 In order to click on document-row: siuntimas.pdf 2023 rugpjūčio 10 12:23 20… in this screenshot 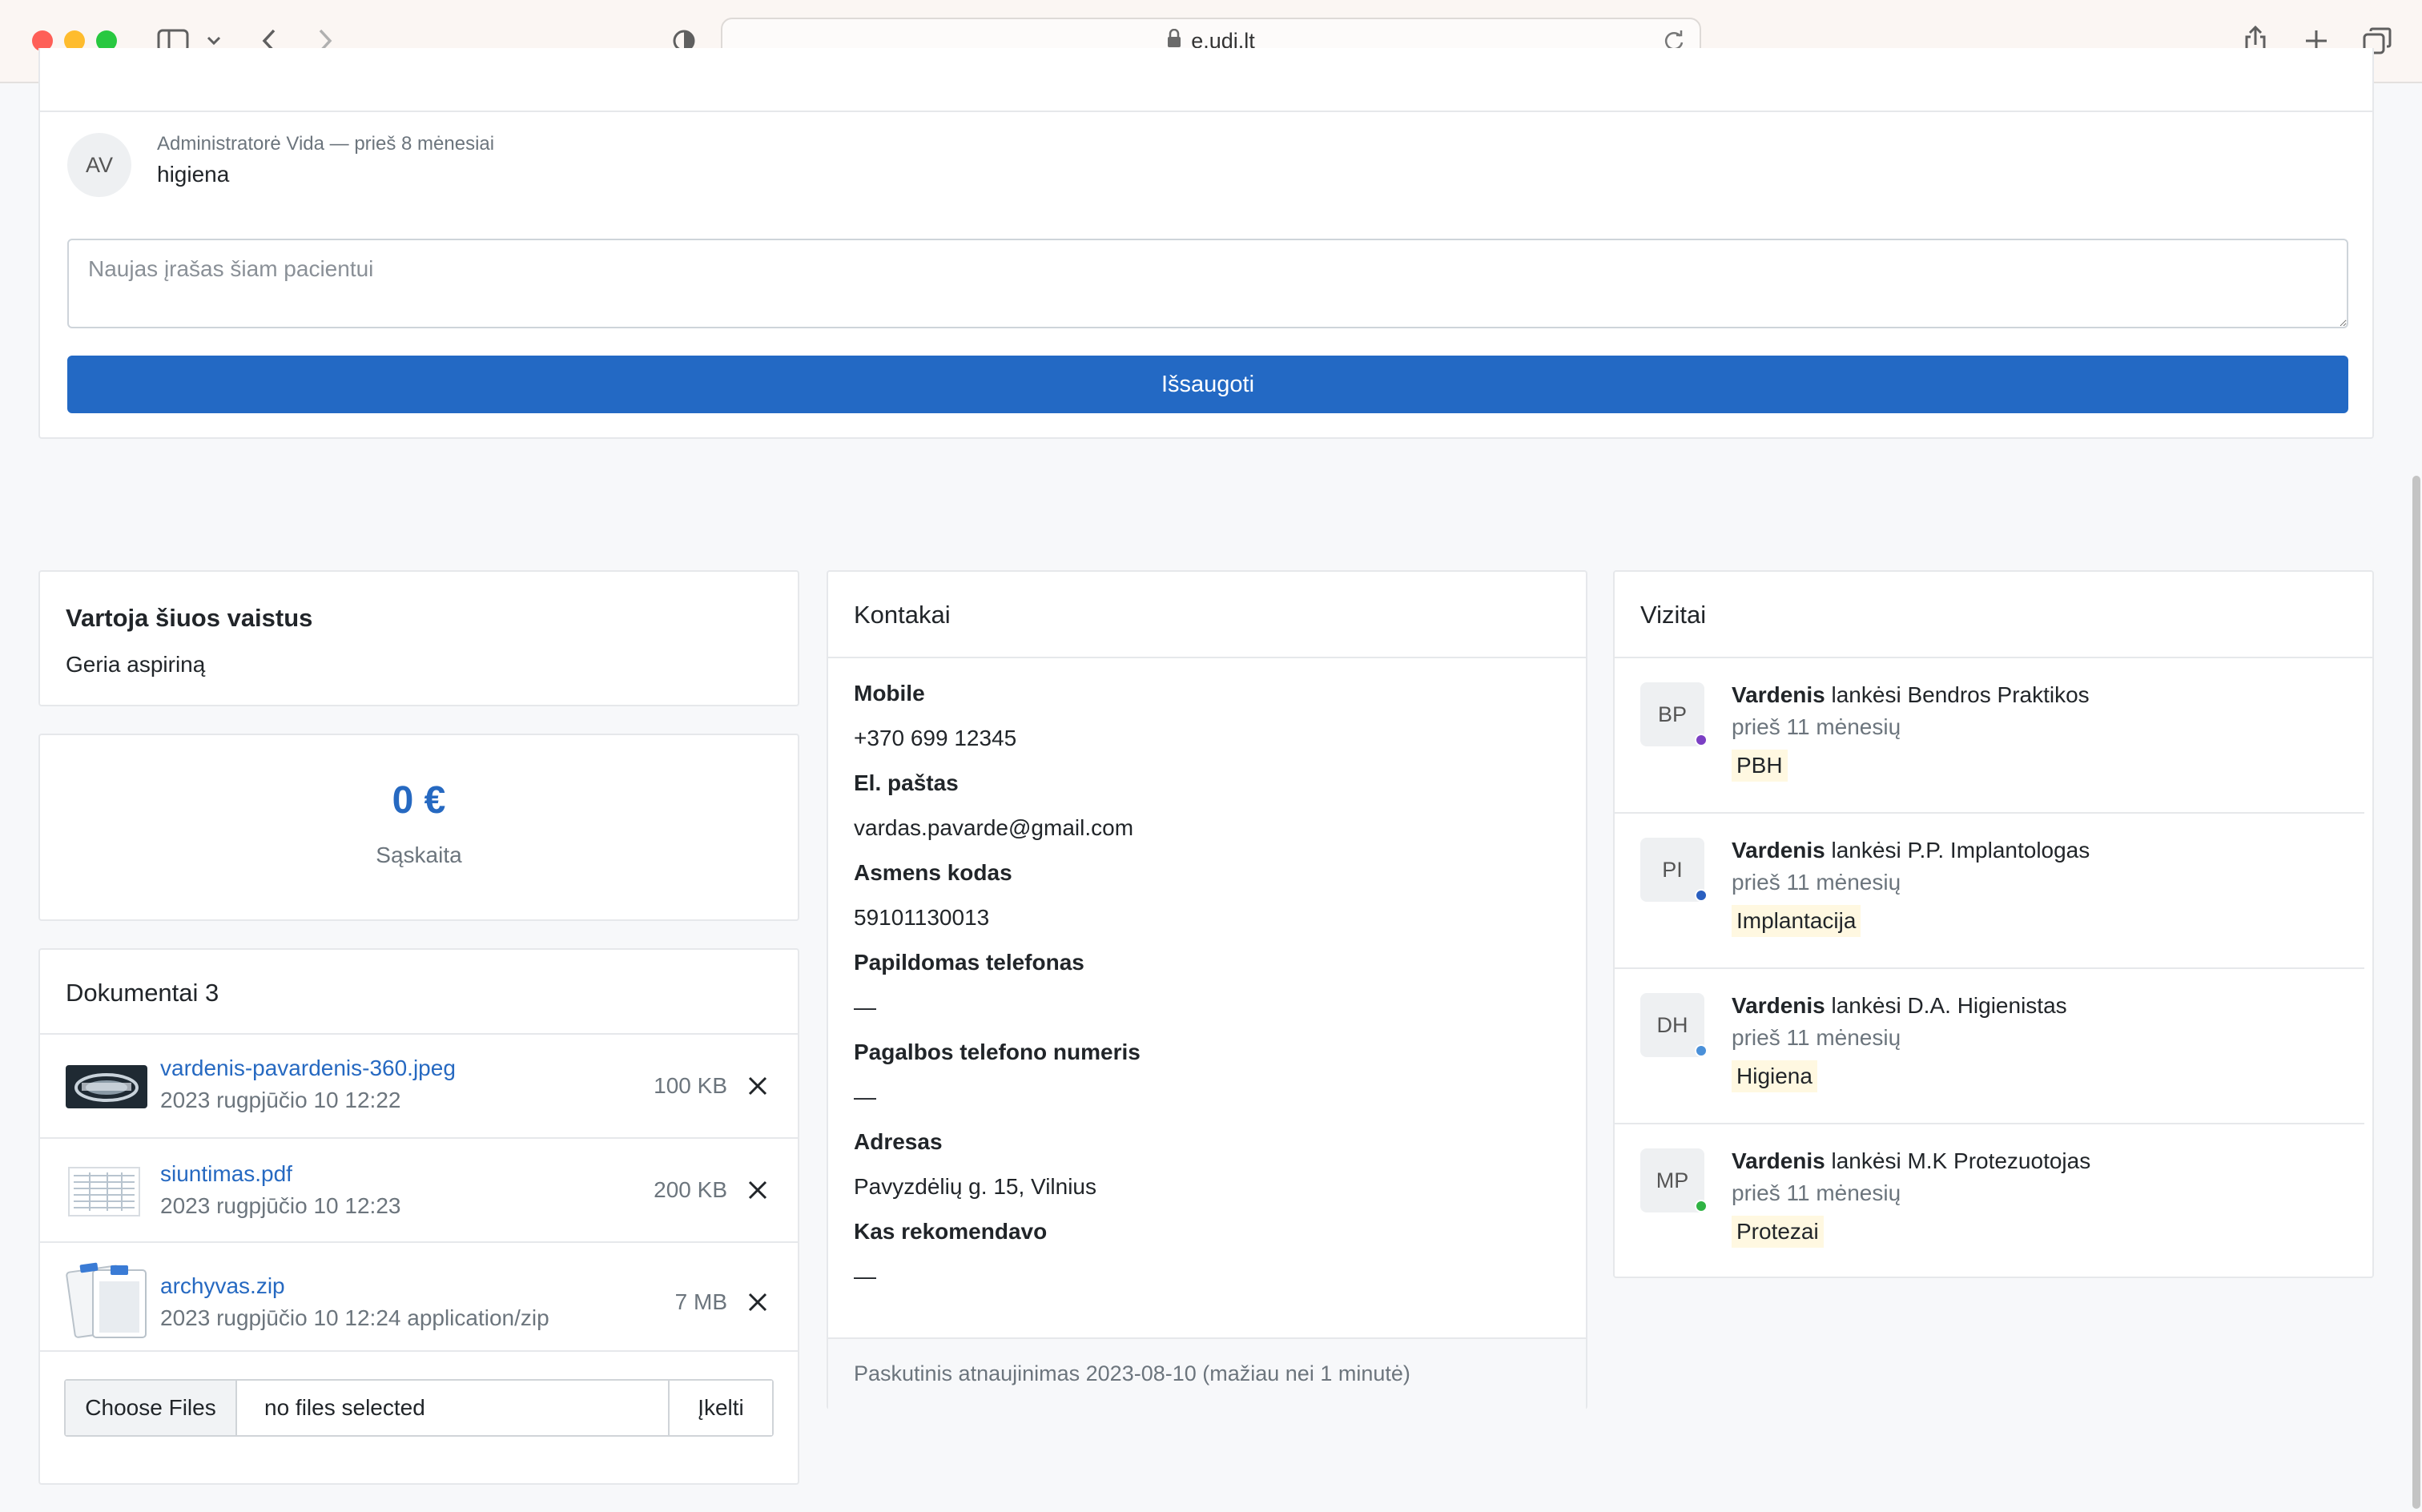, I will do `click(419, 1189)`.